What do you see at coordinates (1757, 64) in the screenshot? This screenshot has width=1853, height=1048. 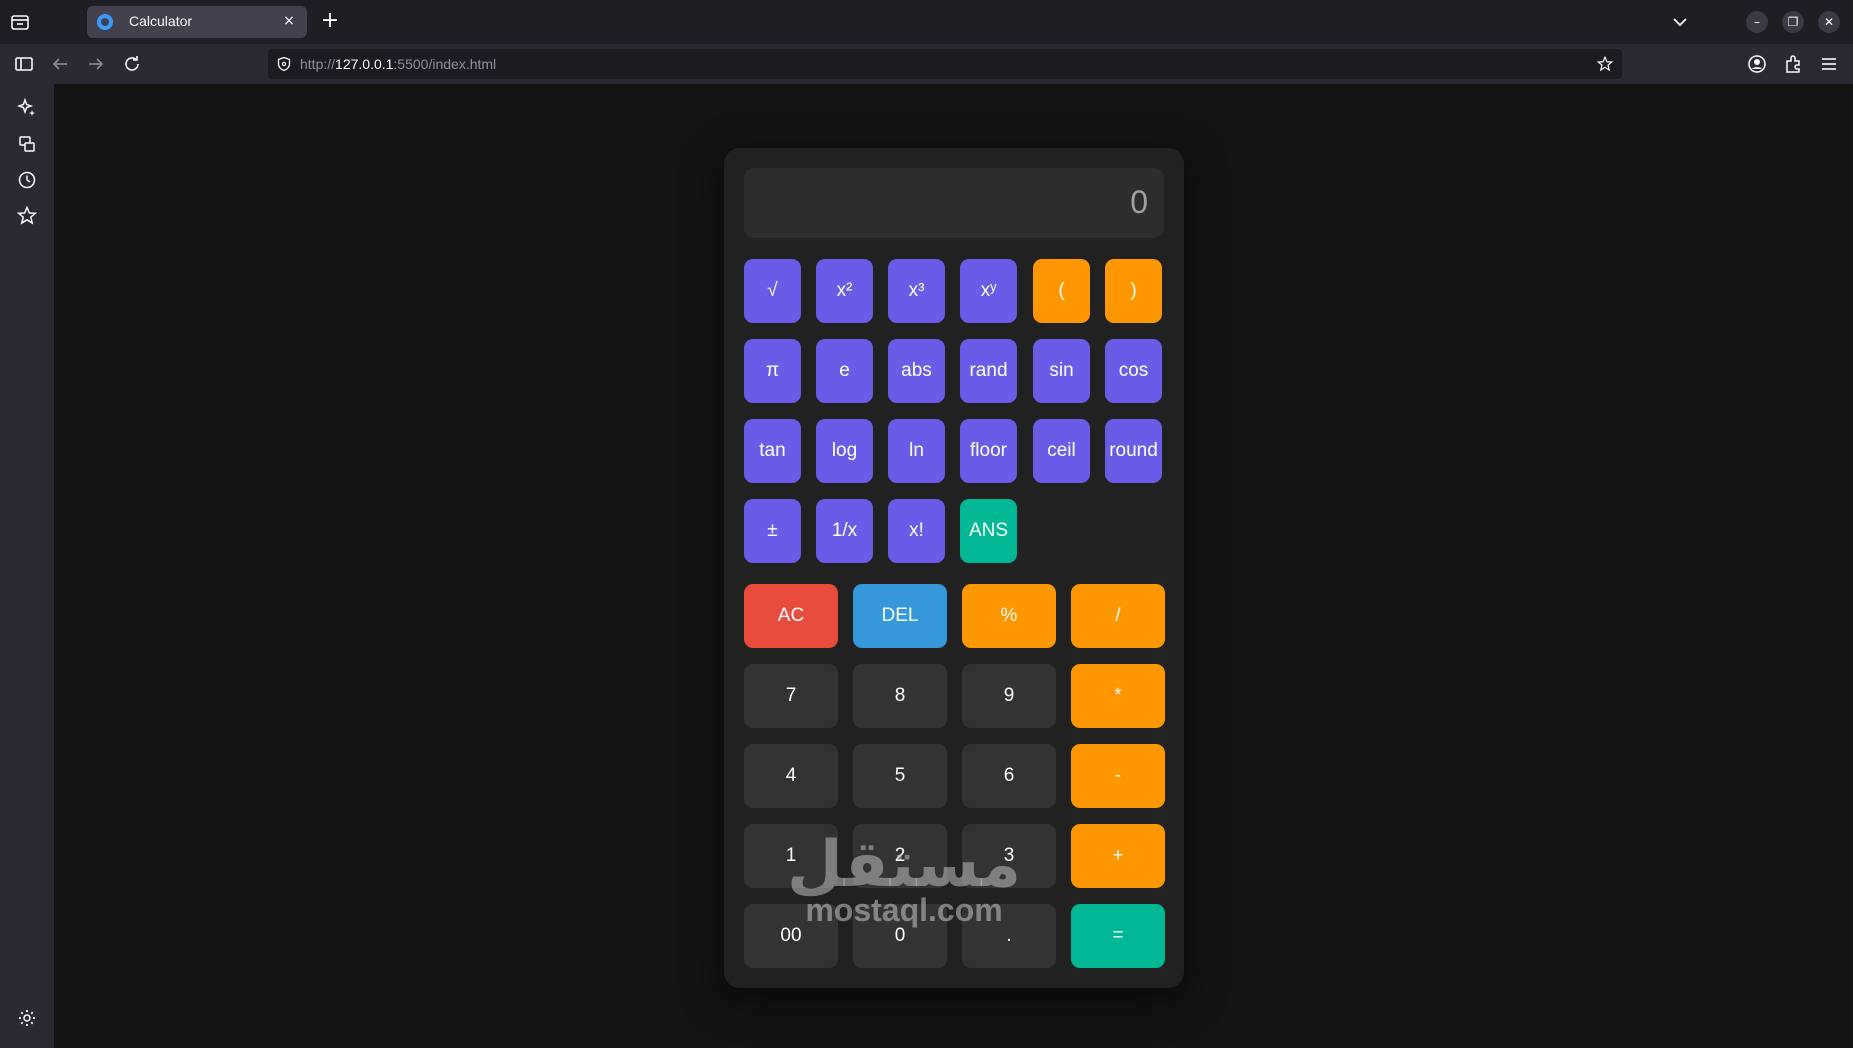 I see `account-icon` at bounding box center [1757, 64].